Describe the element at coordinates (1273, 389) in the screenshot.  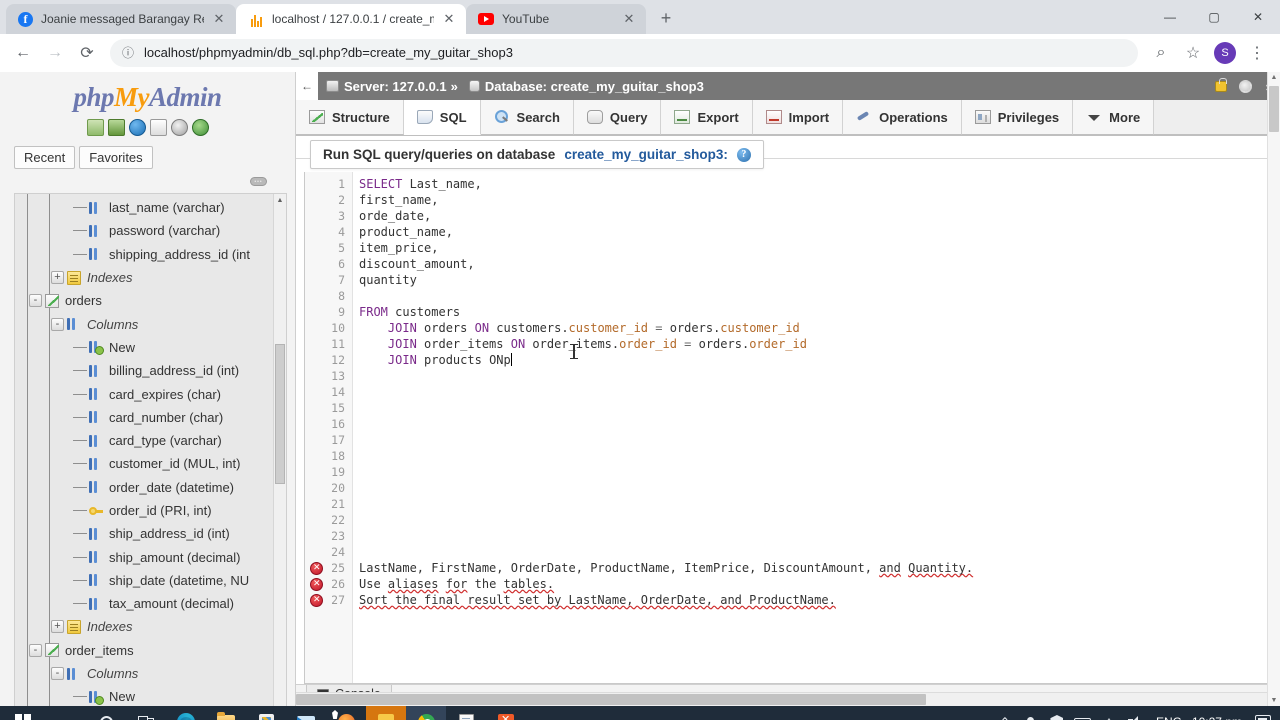
I see `page-vertical-scrollbar: ▲ ▼` at that location.